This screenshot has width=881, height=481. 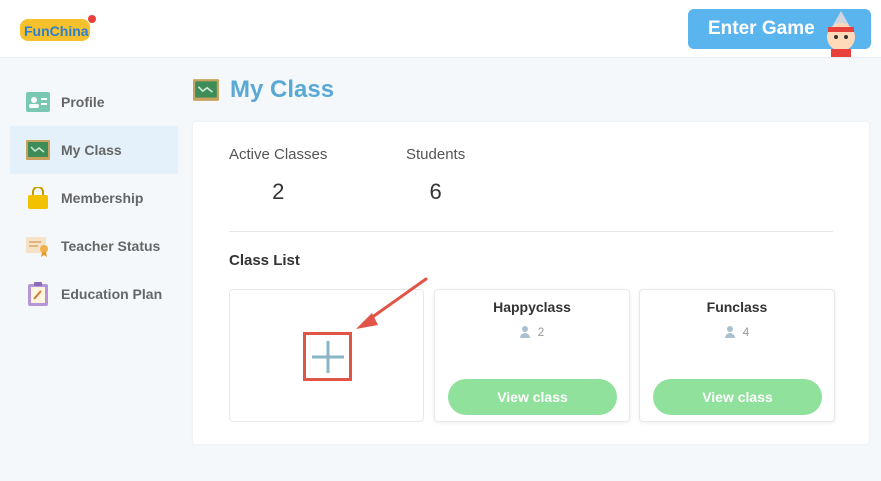 What do you see at coordinates (532, 307) in the screenshot?
I see `class-name: Happyclass` at bounding box center [532, 307].